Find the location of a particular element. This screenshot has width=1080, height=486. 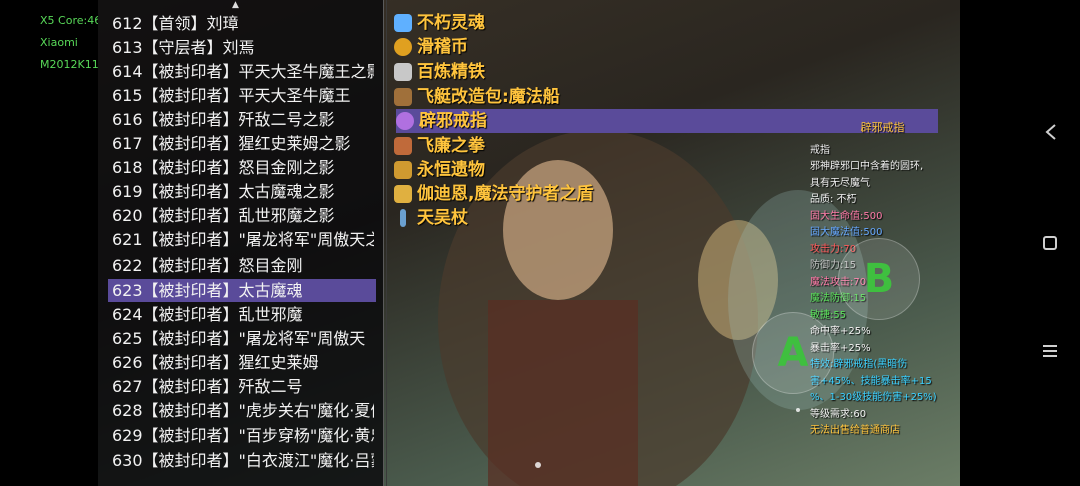

list-item: 615【被封印者】平天大圣牛魔王 is located at coordinates (243, 95).